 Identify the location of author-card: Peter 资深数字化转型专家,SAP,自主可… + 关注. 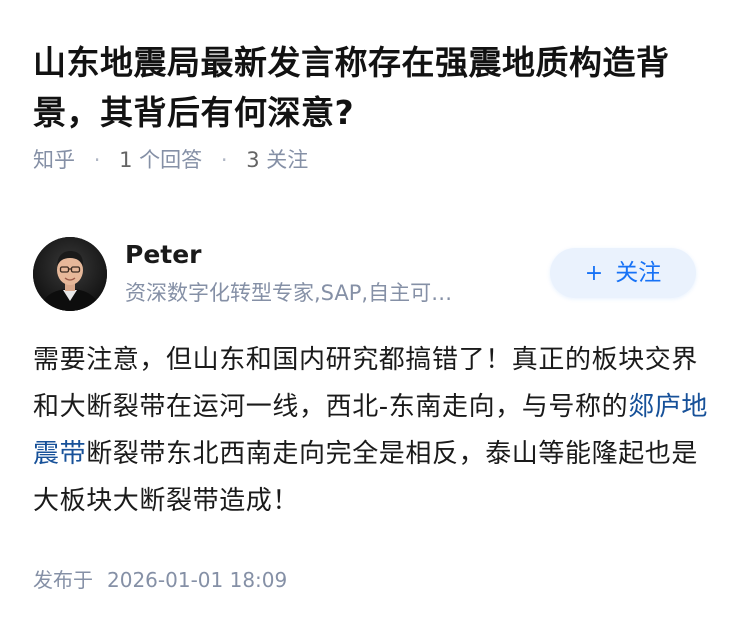
(375, 275).